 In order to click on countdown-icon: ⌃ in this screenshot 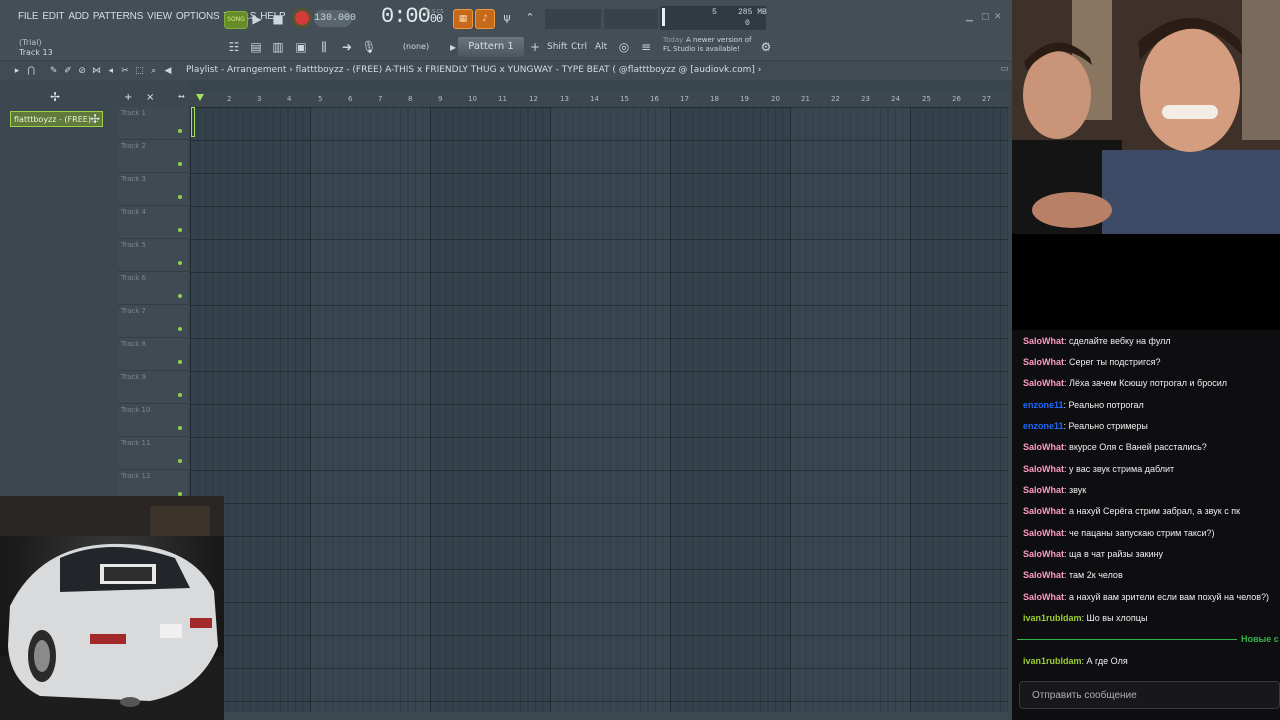, I will do `click(530, 18)`.